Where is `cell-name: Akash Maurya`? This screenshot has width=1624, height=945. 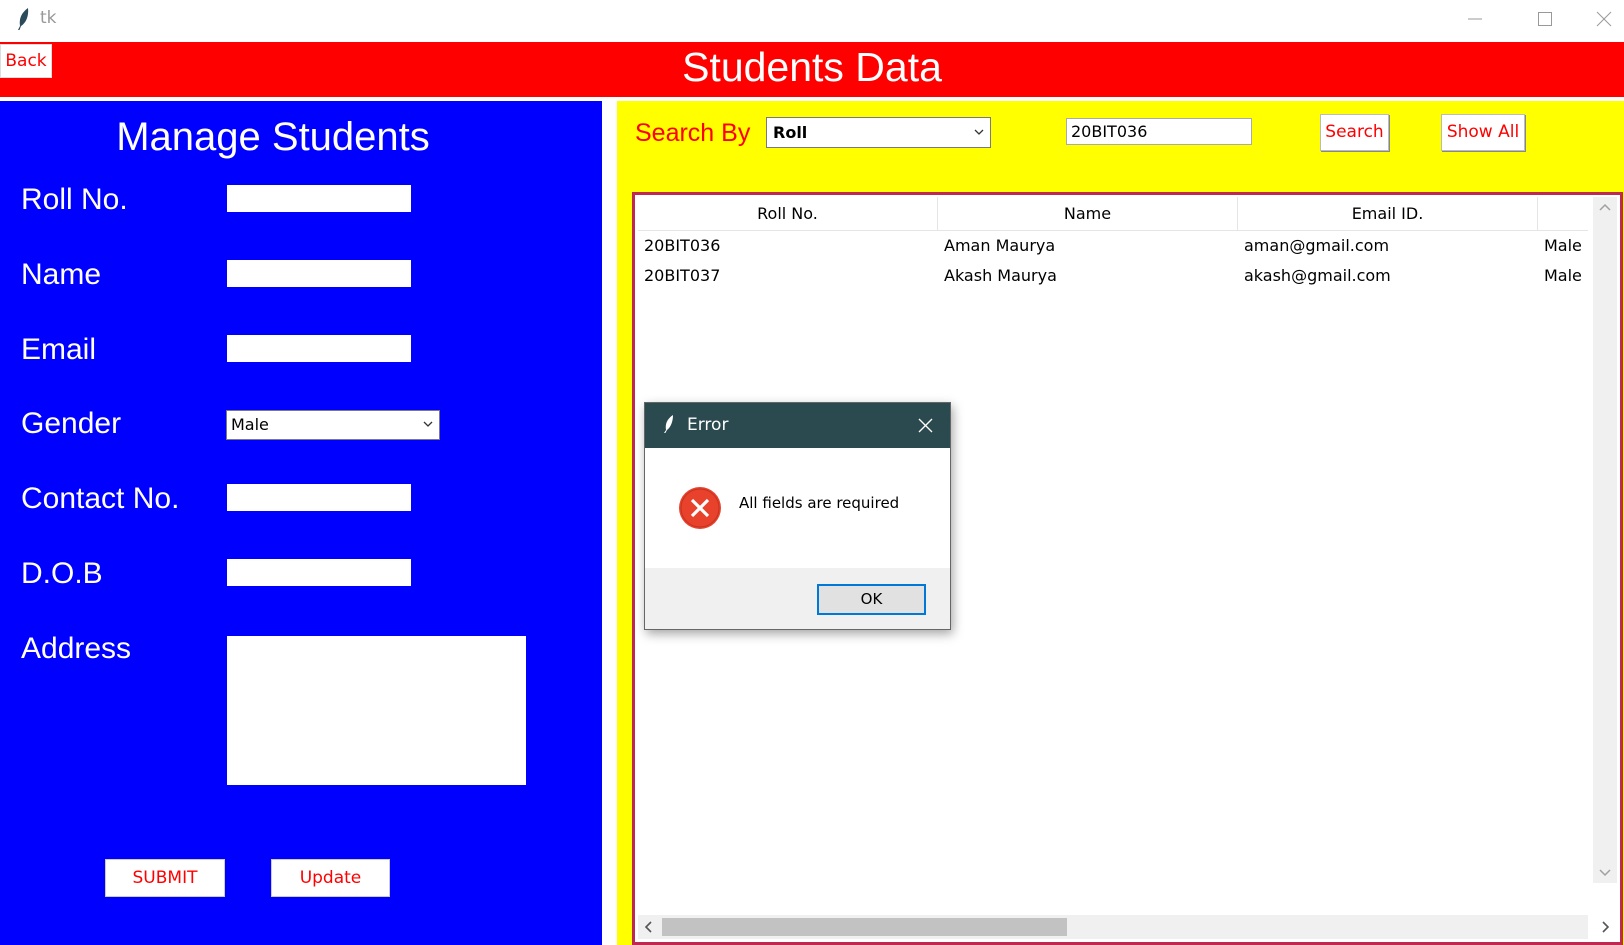
cell-name: Akash Maurya is located at coordinates (1000, 275).